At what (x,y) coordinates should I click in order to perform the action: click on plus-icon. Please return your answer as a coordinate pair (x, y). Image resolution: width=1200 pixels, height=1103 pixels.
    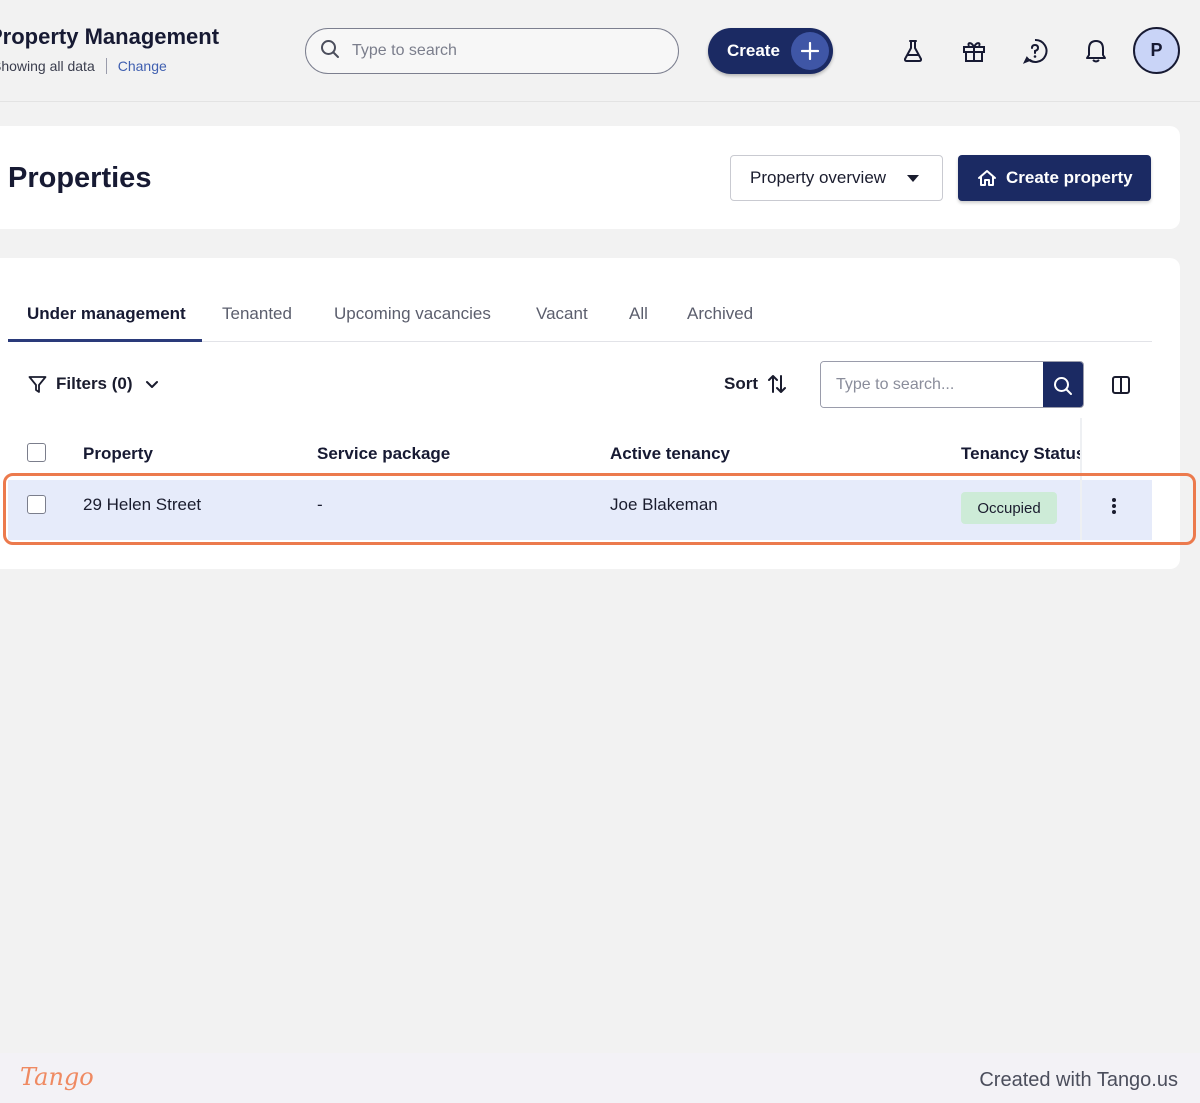
    Looking at the image, I should click on (810, 51).